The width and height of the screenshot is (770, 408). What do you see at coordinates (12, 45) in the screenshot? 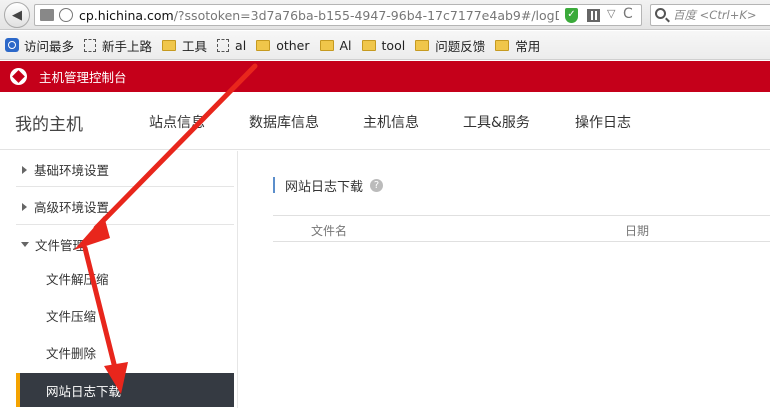
I see `most-visited-icon` at bounding box center [12, 45].